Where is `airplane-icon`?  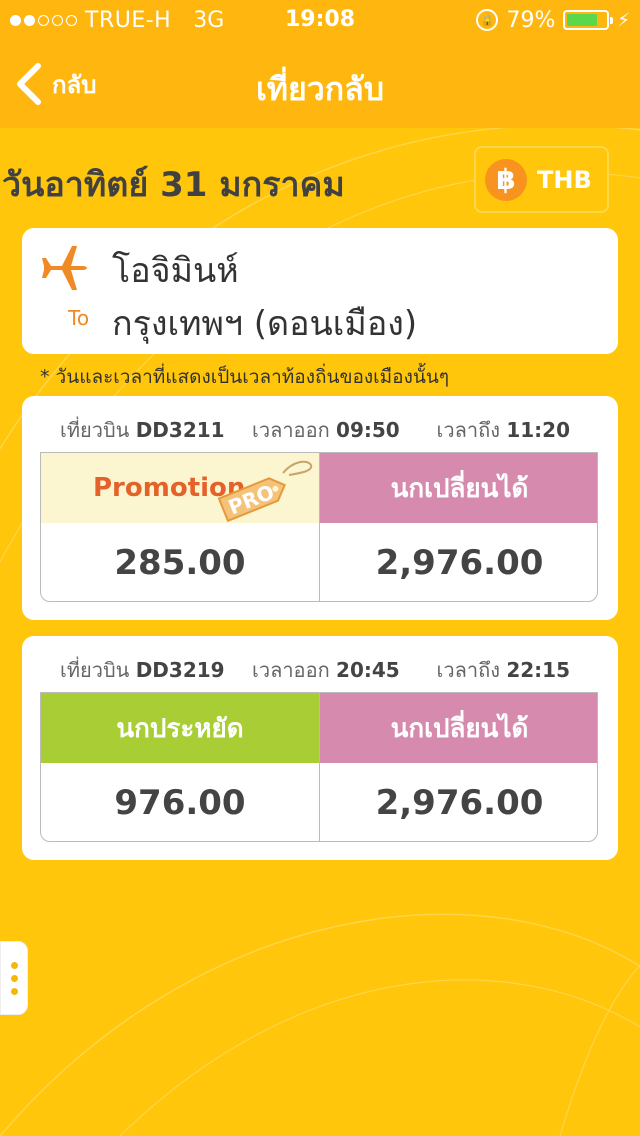 airplane-icon is located at coordinates (64, 268).